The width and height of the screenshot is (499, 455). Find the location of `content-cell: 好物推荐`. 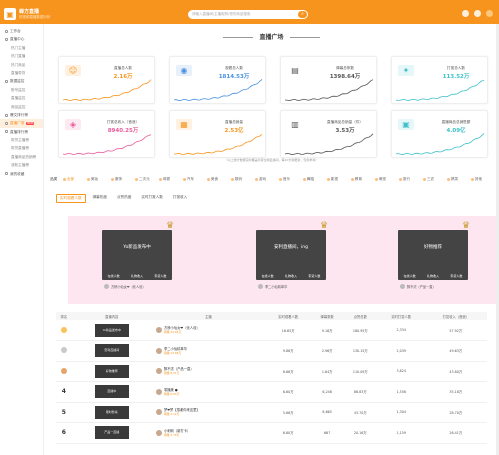

content-cell: 好物推荐 is located at coordinates (111, 371).